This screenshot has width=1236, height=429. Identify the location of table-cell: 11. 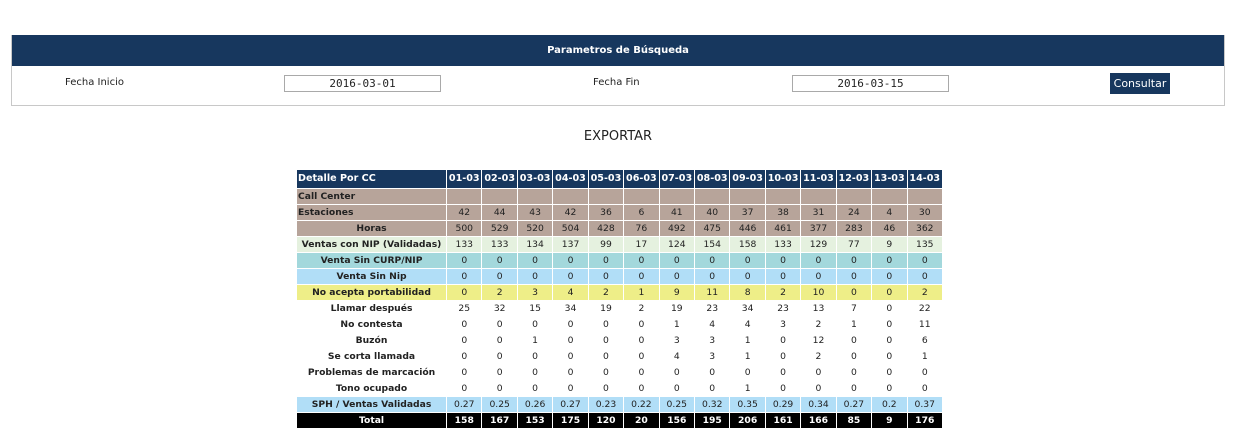
(712, 292).